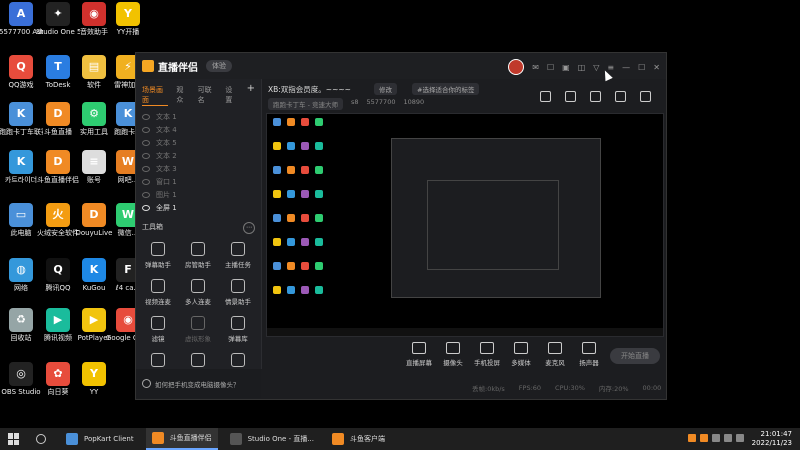  What do you see at coordinates (21, 374) in the screenshot?
I see `app-icon: ◎` at bounding box center [21, 374].